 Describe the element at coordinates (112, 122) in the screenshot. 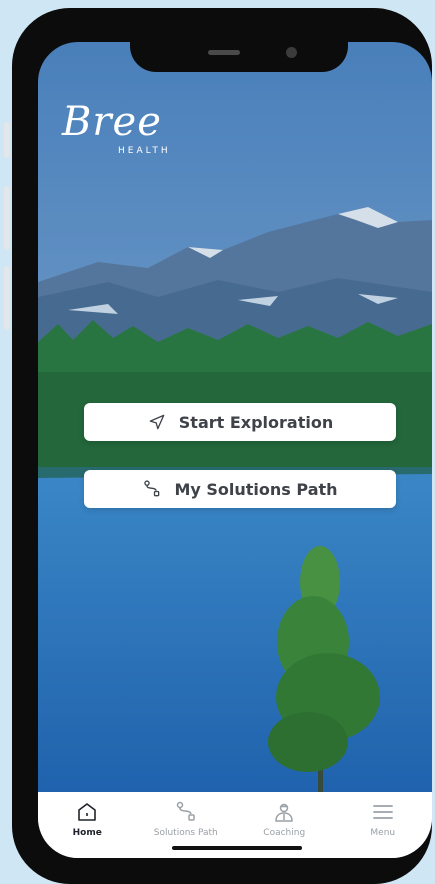

I see `logo-wordmark: Bree` at that location.